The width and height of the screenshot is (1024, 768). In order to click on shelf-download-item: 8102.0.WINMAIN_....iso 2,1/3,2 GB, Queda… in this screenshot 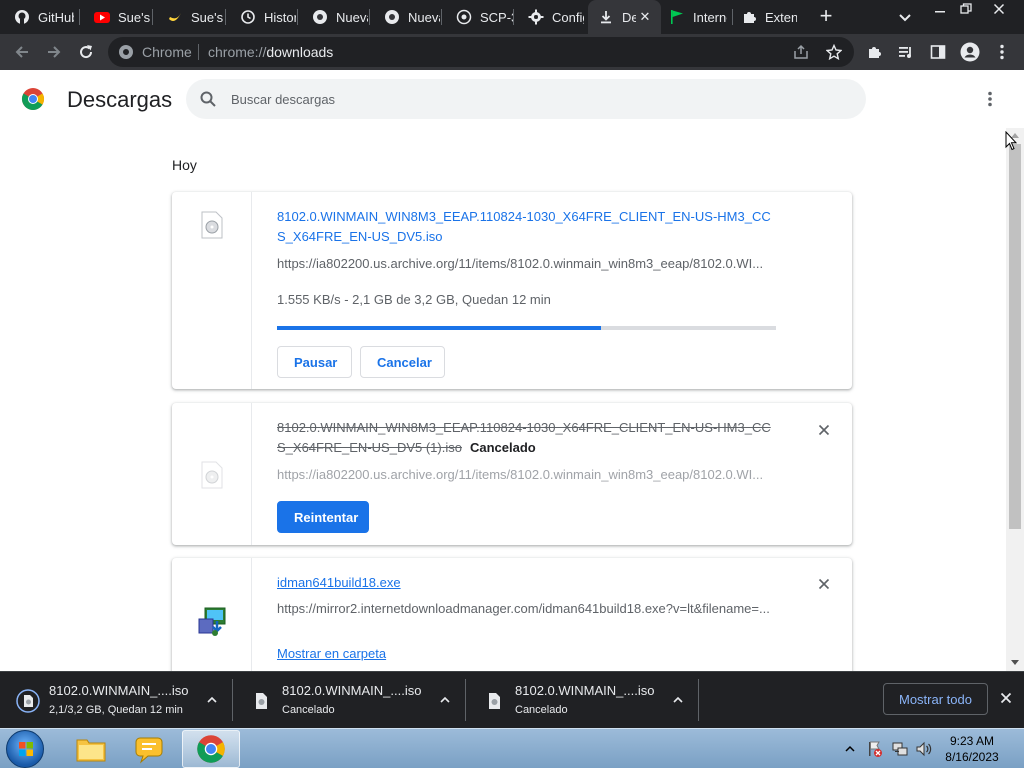, I will do `click(116, 700)`.